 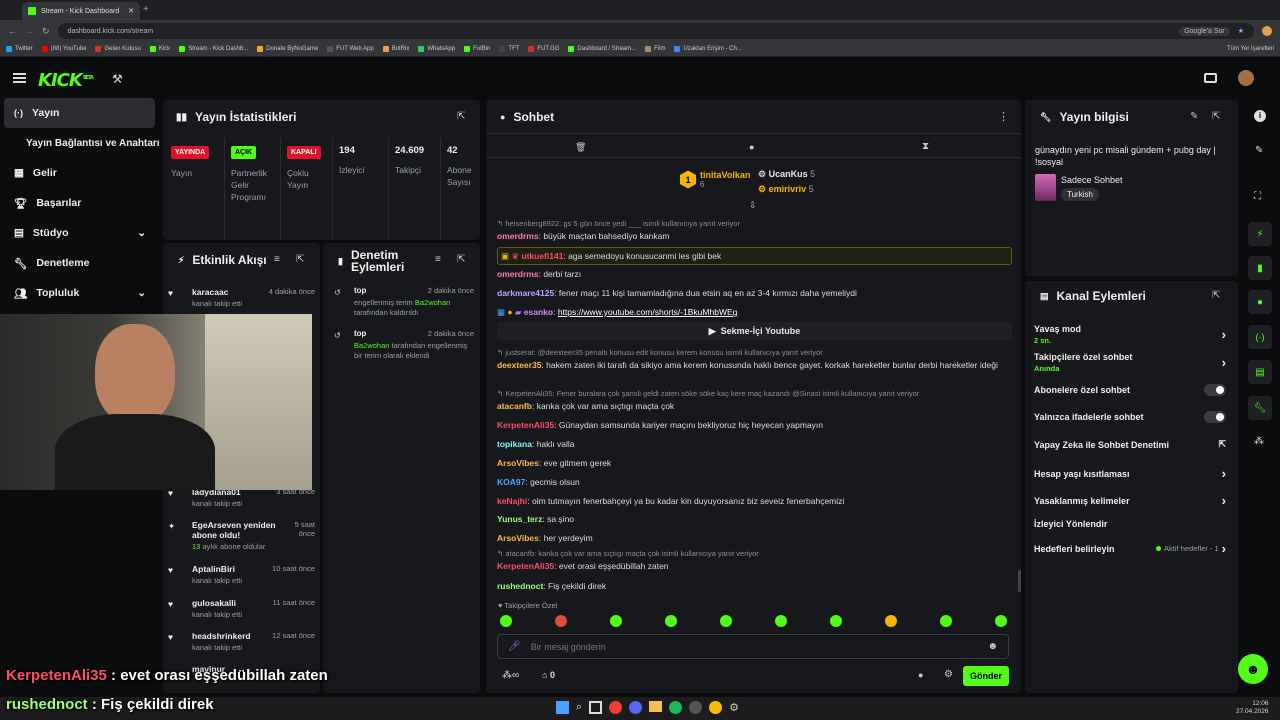 I want to click on bookmark-item: WhatsApp, so click(x=436, y=49).